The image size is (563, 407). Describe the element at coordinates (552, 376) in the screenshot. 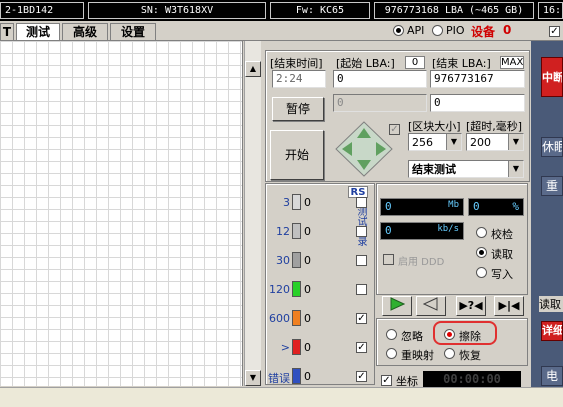

I see `power-button: 电` at that location.